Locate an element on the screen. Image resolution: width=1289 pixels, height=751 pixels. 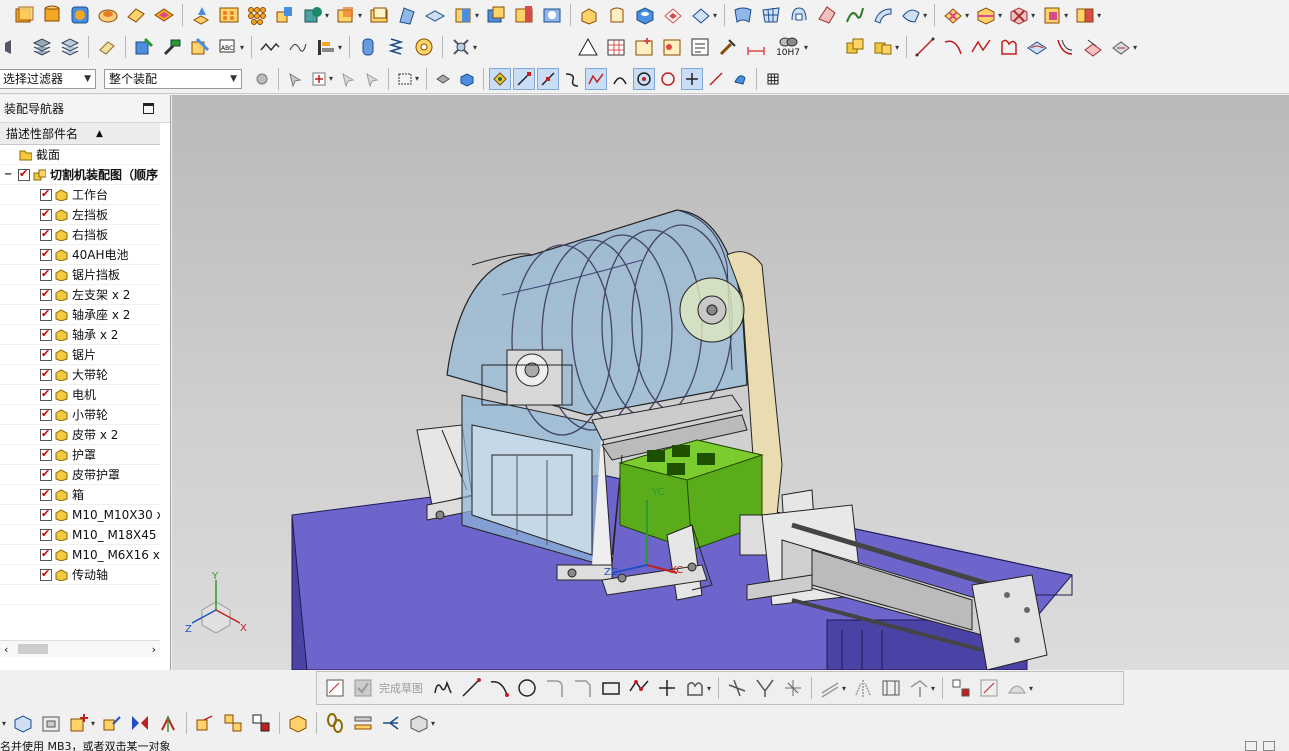
tree-row-part: 轴承 x 2 is located at coordinates (80, 335).